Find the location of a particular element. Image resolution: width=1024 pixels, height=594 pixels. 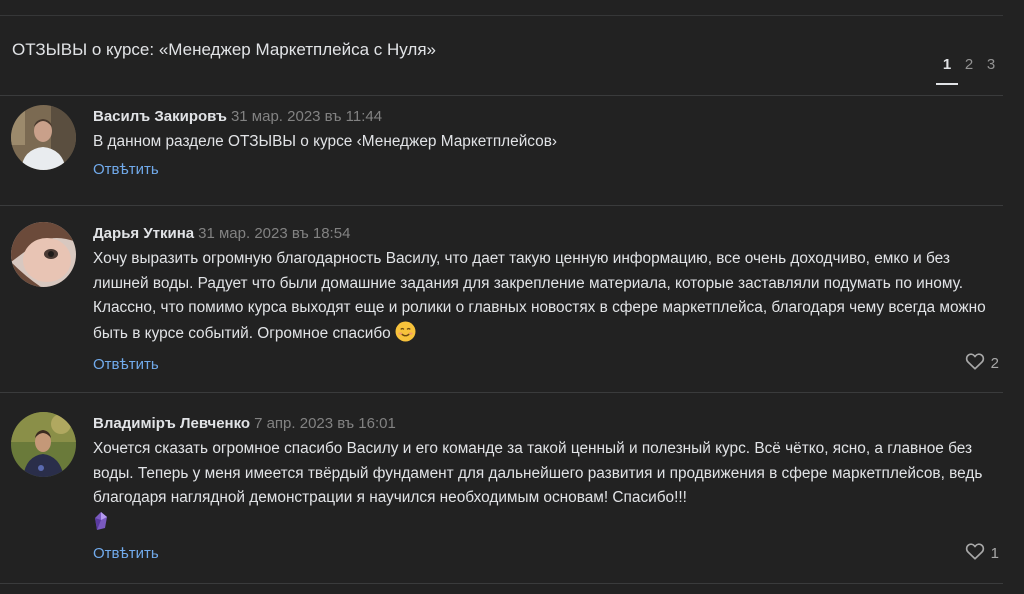

like-button: 1 is located at coordinates (982, 553).